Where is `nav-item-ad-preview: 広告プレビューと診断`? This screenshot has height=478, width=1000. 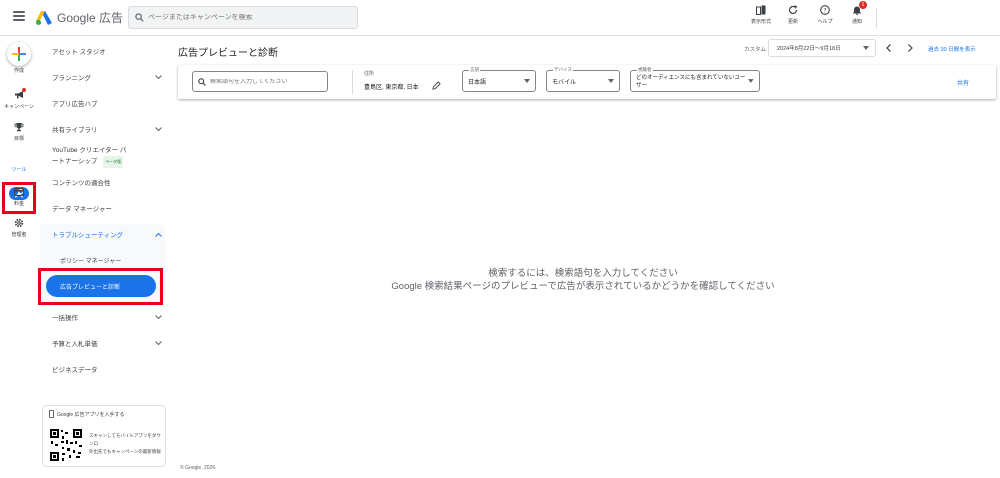 nav-item-ad-preview: 広告プレビューと診断 is located at coordinates (101, 286).